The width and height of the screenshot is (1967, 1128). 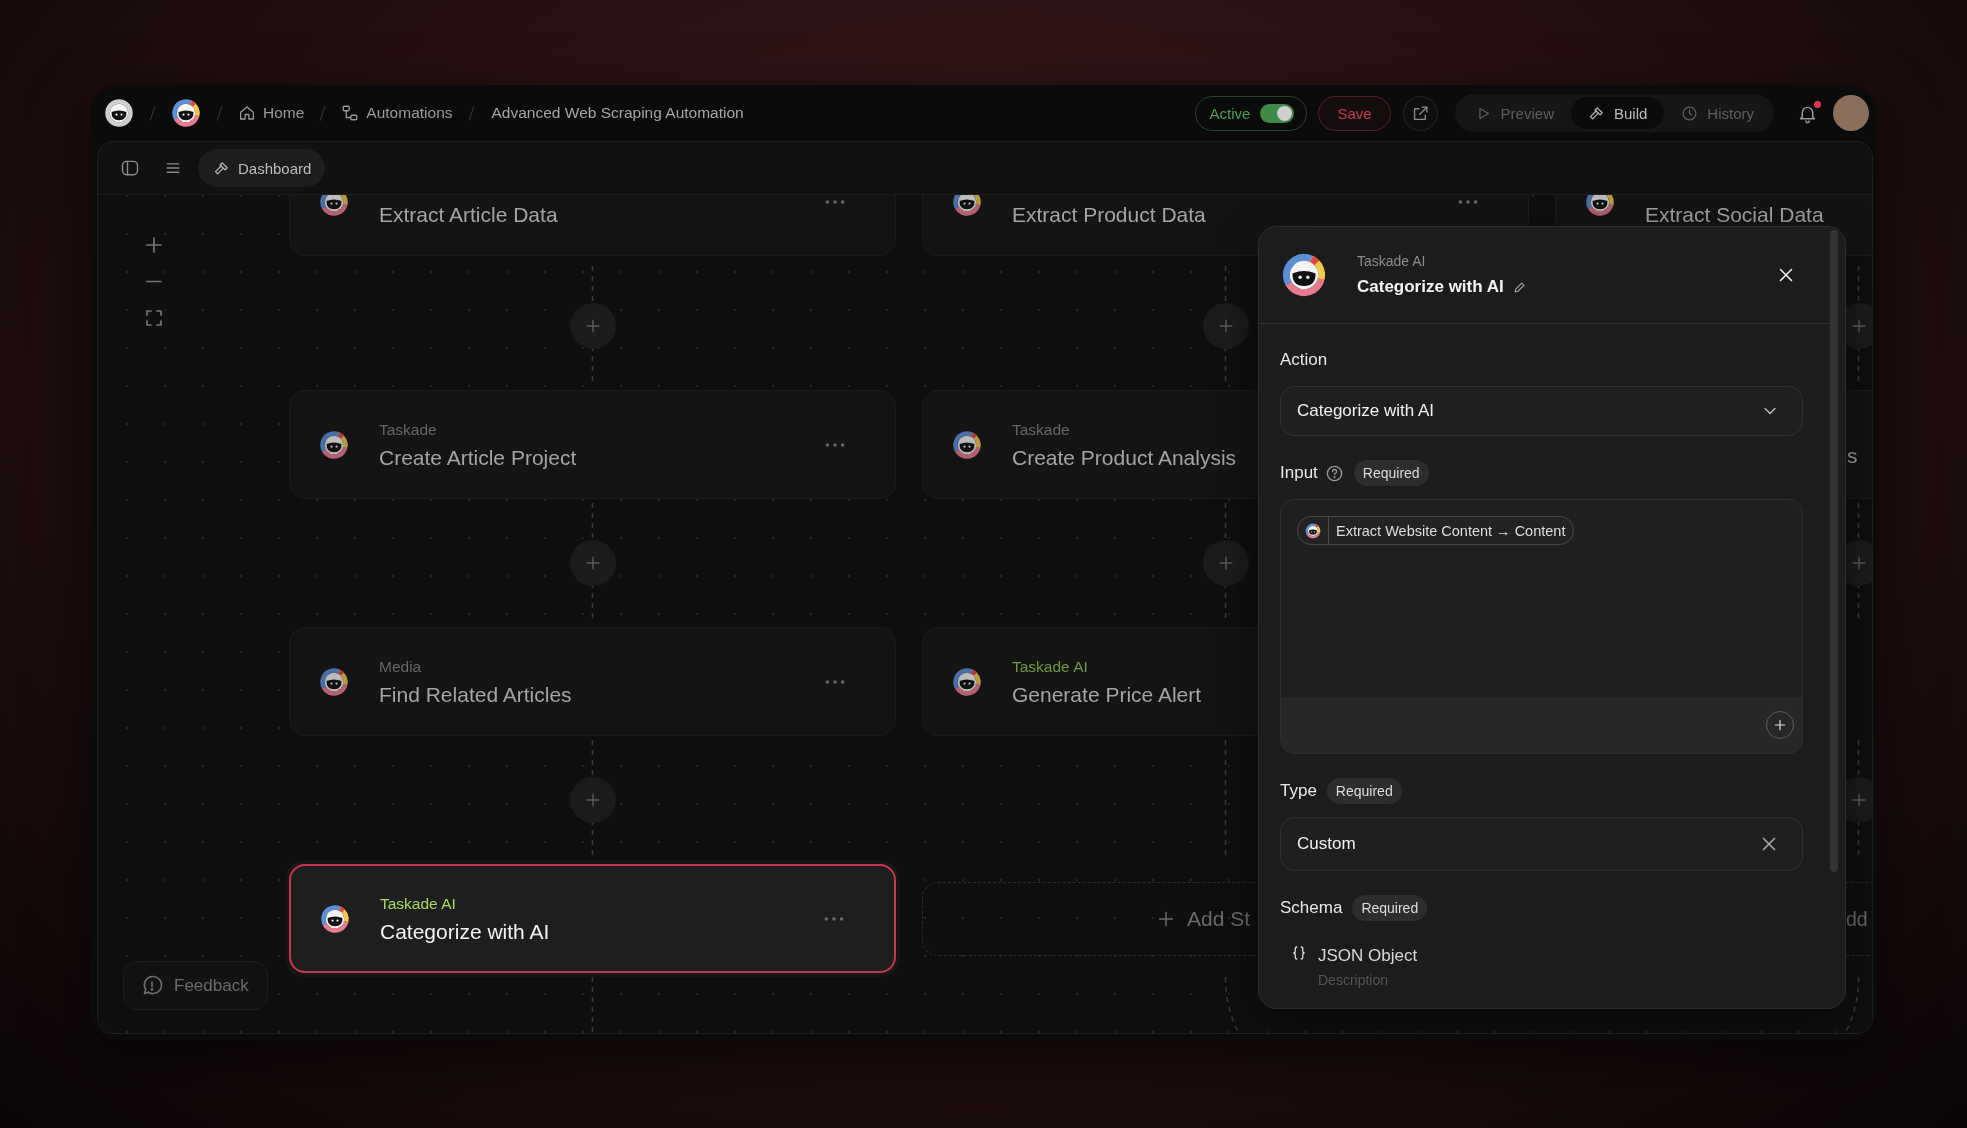 I want to click on sidebar-icon, so click(x=130, y=168).